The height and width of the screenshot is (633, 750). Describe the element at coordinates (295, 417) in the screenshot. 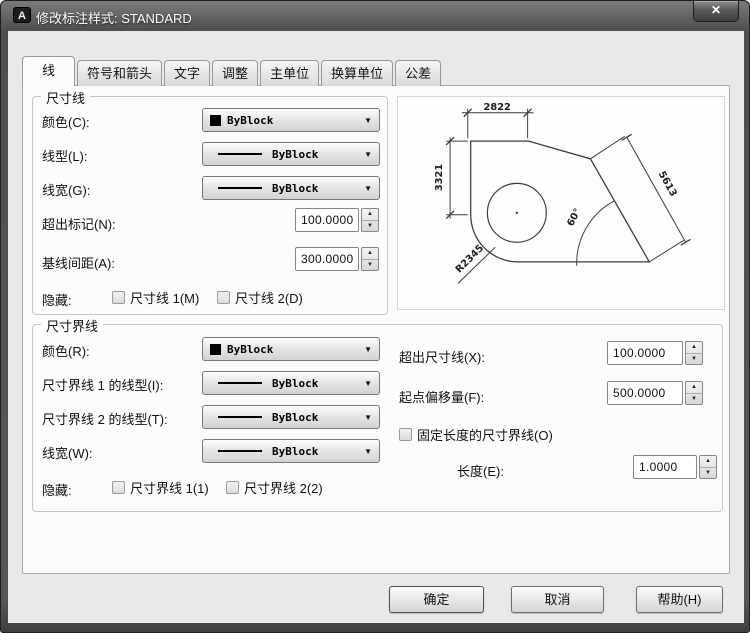

I see `ext-linetype2-value: ByBlock` at that location.